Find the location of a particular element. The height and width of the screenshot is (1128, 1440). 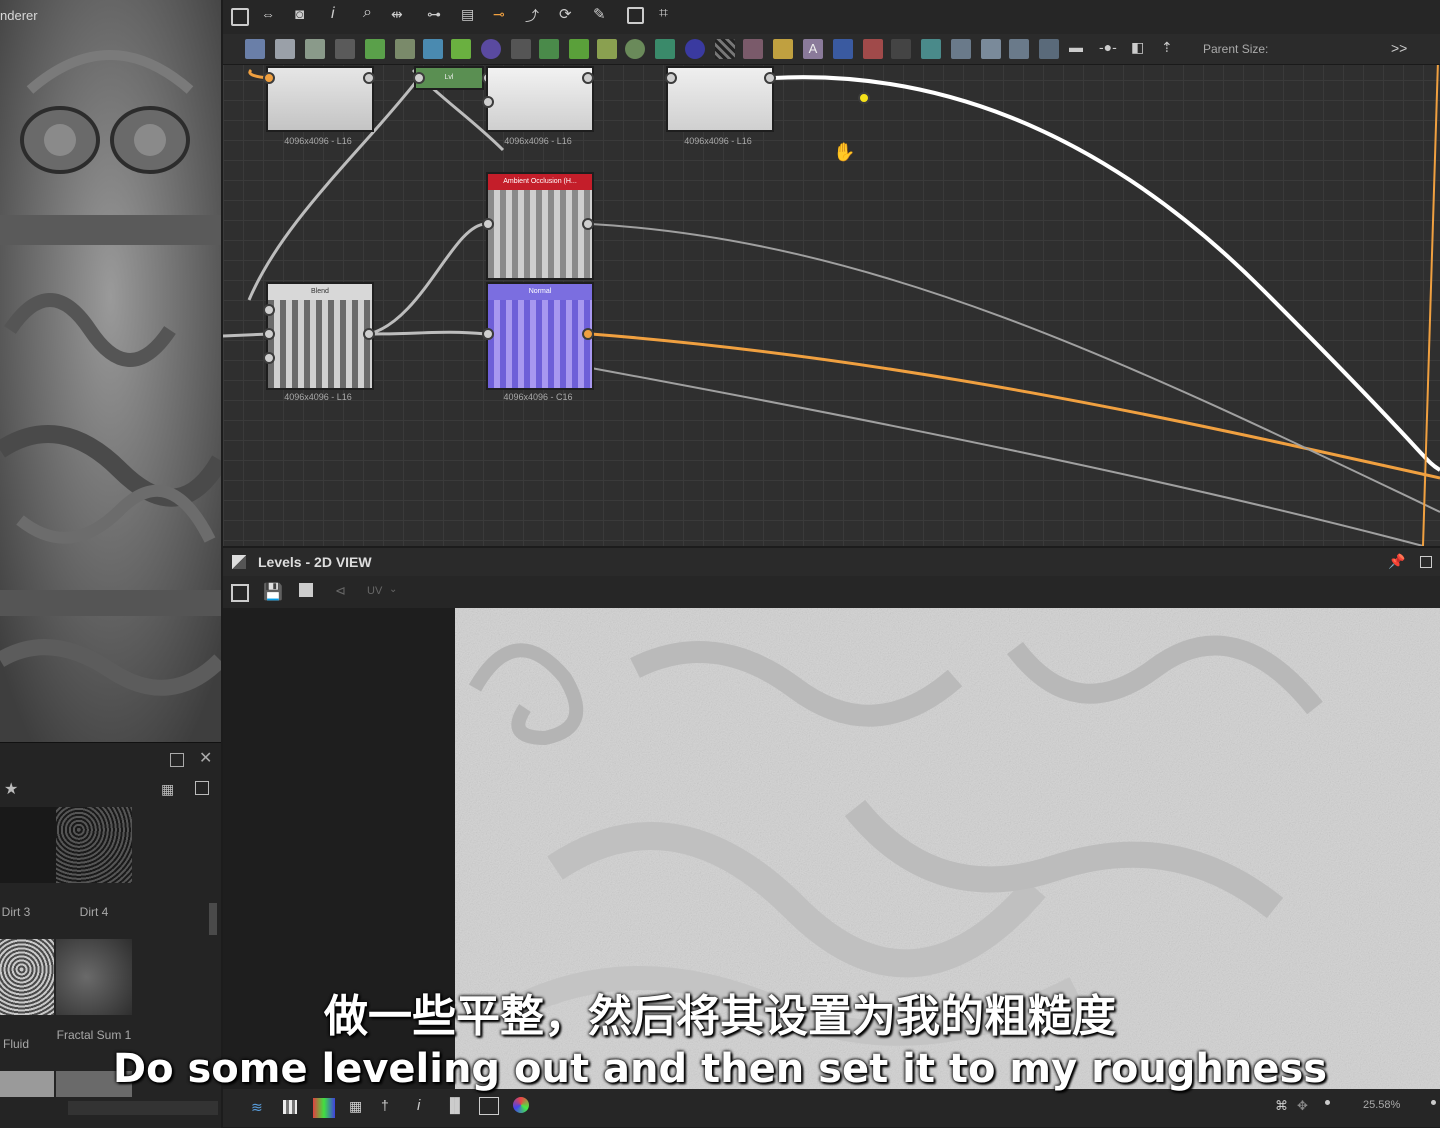

frame-node-icon is located at coordinates (1049, 49).